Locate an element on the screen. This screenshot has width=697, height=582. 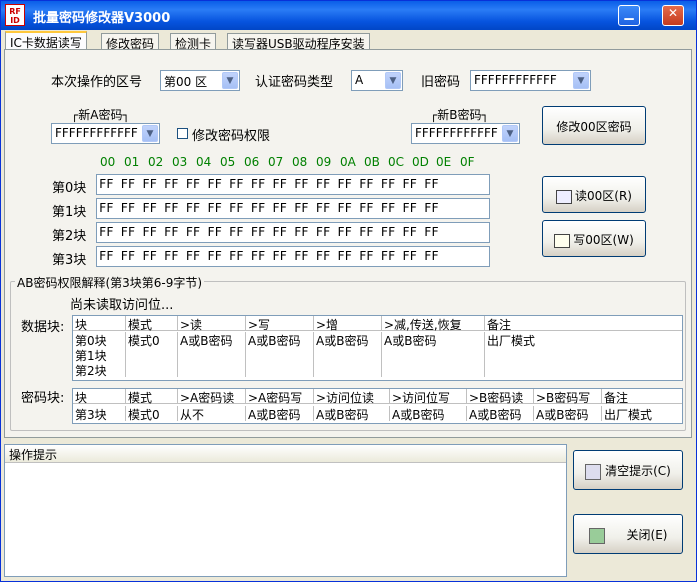
read-icon is located at coordinates (564, 196).